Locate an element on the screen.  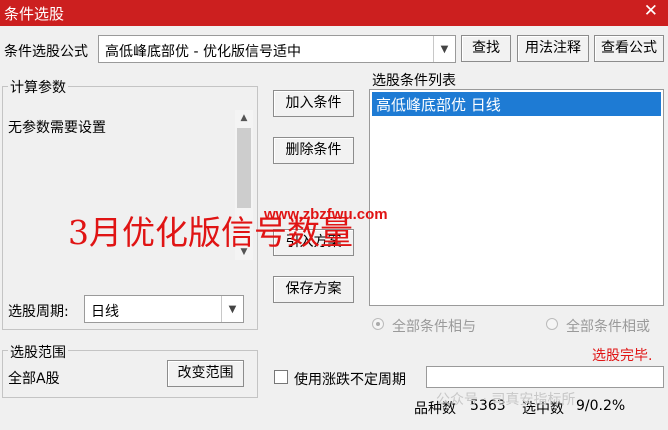
logic-and-label: 全部条件相与 is located at coordinates (434, 327).